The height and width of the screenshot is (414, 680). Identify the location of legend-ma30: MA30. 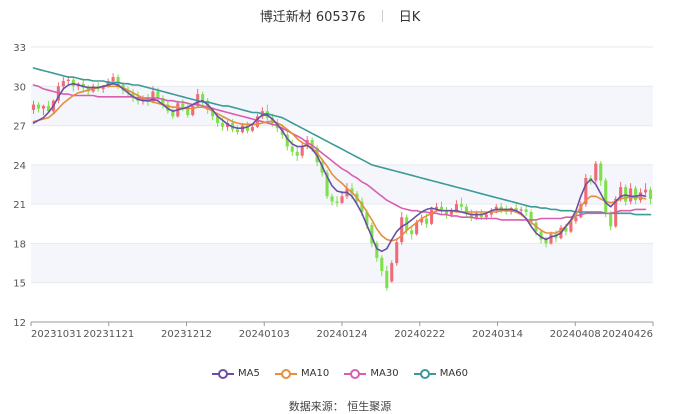
(371, 373).